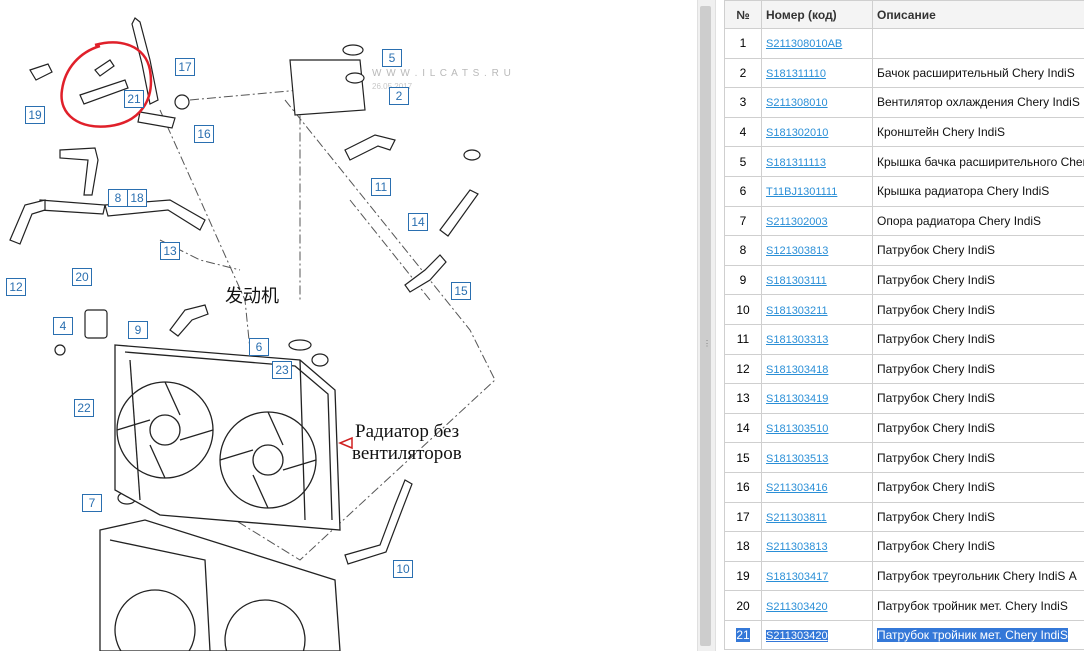 This screenshot has height=651, width=1084. Describe the element at coordinates (743, 369) in the screenshot. I see `row-number: 12` at that location.